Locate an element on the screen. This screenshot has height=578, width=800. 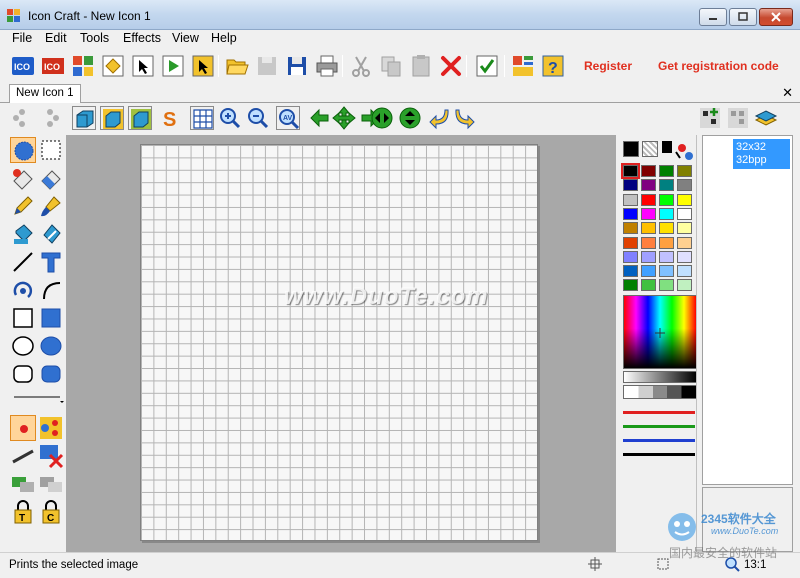
resources-button is located at coordinates (523, 66).